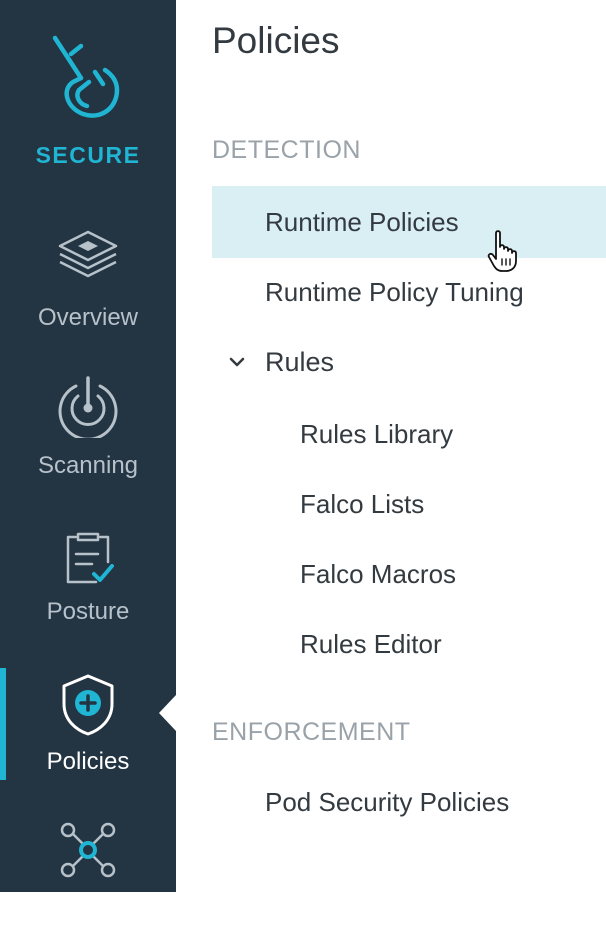  I want to click on menu-item-falco-macros: Falco Macros, so click(409, 575).